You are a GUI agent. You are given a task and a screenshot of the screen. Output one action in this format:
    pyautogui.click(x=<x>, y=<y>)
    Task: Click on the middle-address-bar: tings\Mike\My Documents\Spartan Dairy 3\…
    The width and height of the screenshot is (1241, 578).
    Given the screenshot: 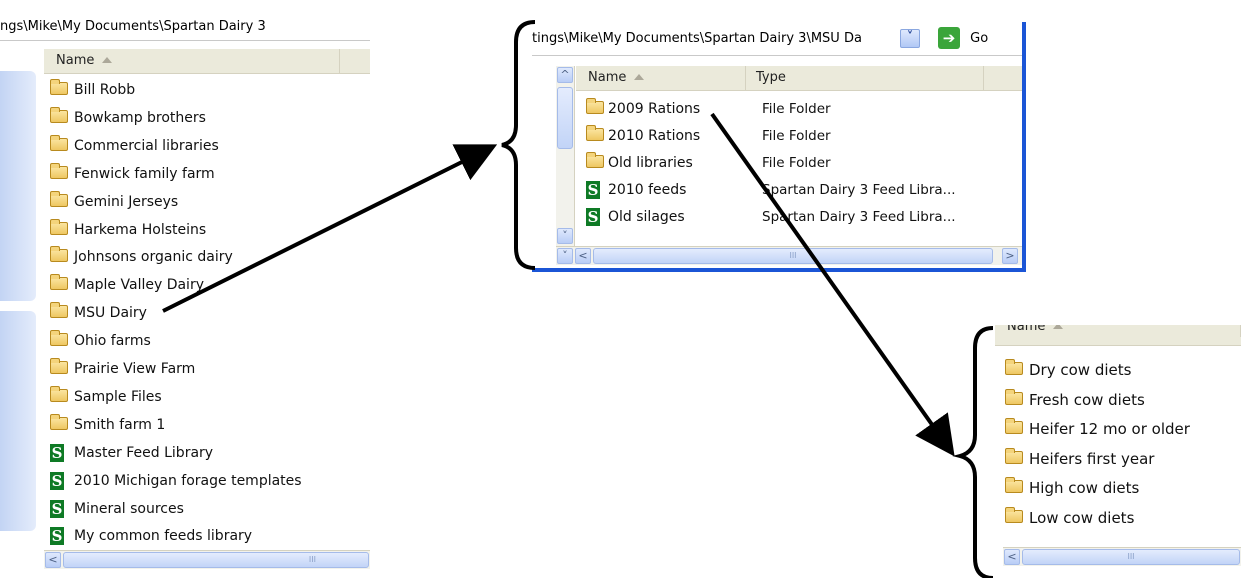 What is the action you would take?
    pyautogui.click(x=777, y=39)
    